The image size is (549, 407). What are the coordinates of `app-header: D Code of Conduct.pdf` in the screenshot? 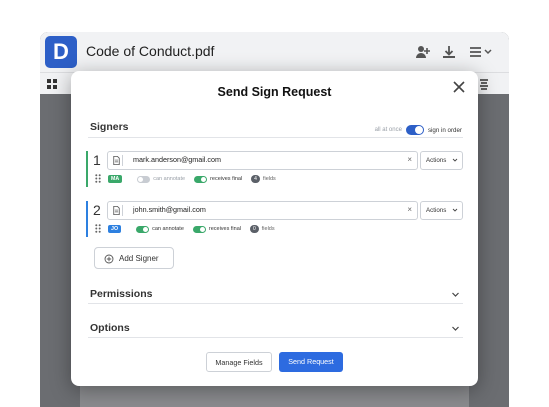 It's located at (274, 52).